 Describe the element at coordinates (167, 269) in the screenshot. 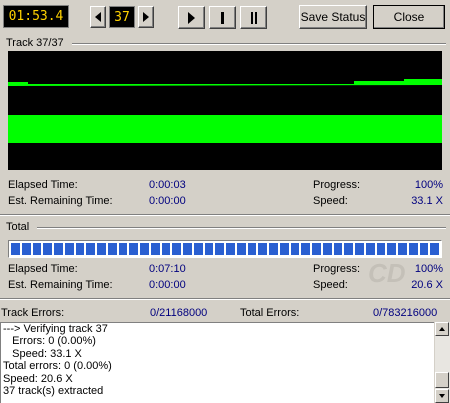

I see `total-elapsed-value: 0:07:10` at that location.